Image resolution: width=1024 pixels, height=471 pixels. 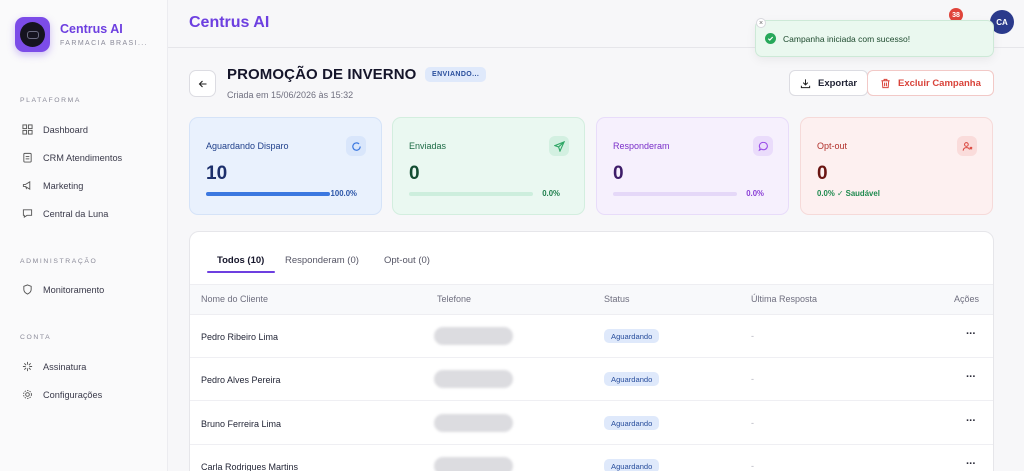 I want to click on section-label-account: CONTA, so click(x=36, y=337).